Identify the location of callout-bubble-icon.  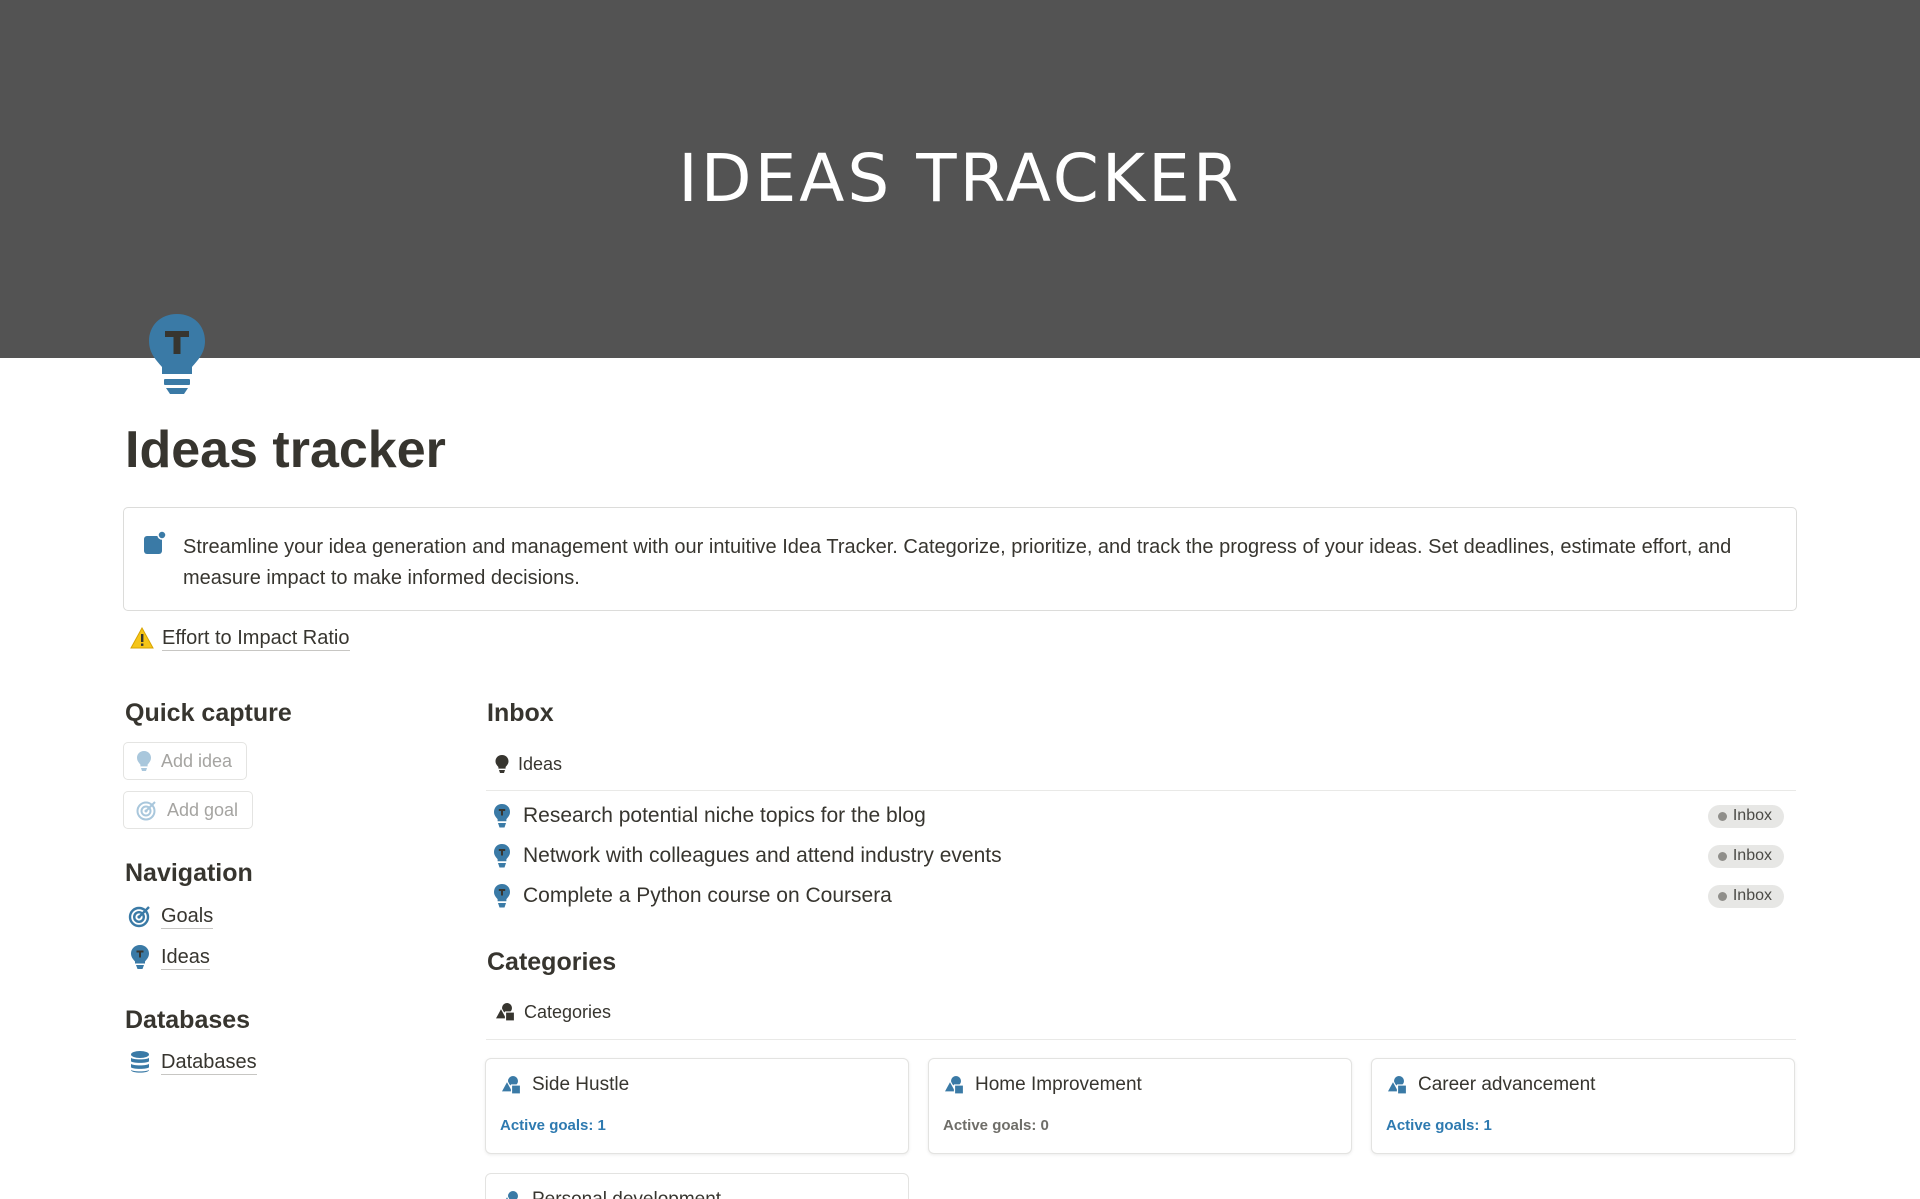
(155, 543).